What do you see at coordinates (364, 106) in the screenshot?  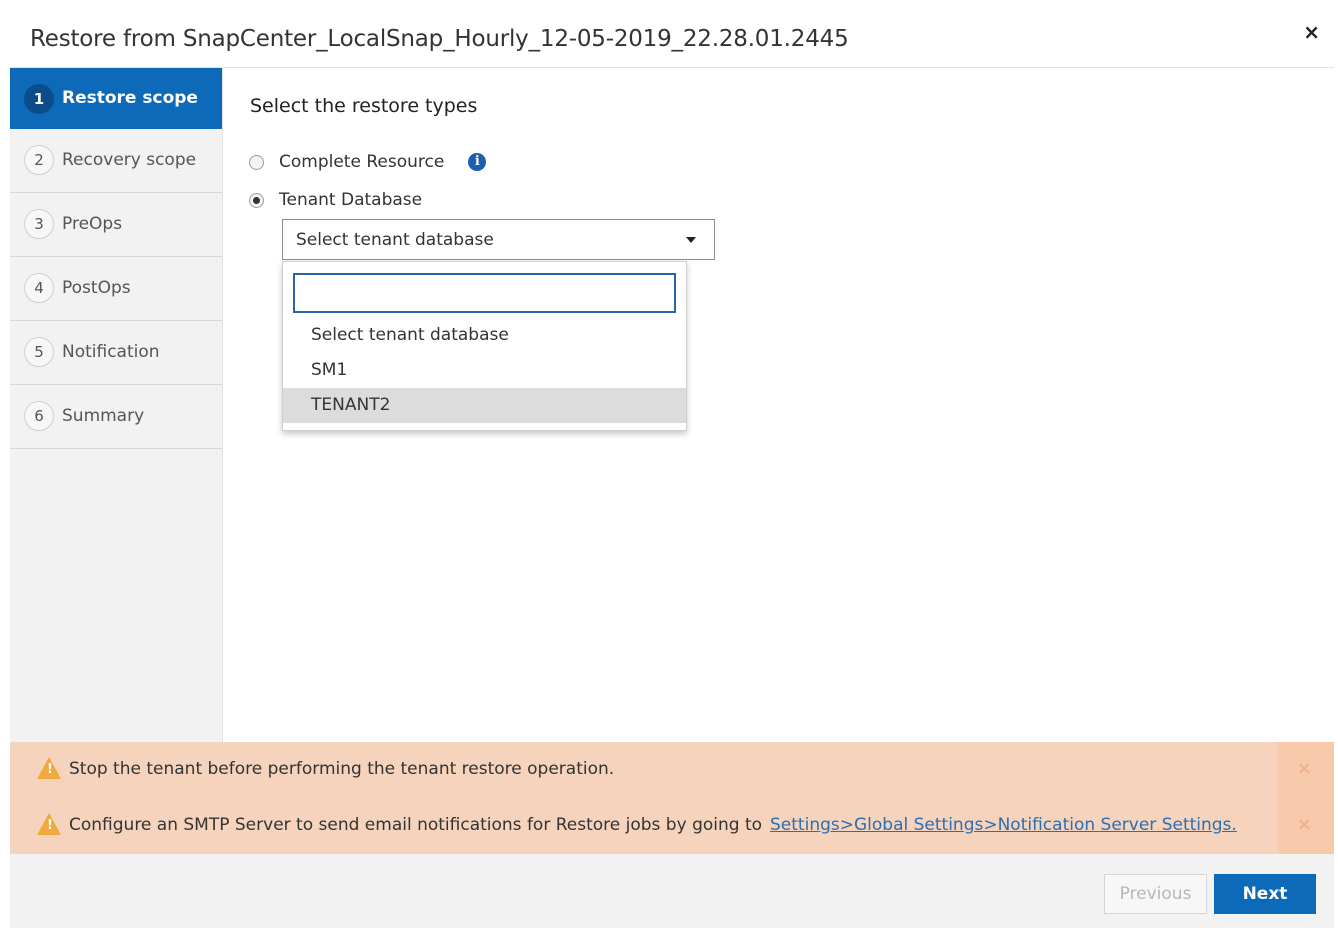 I see `section-title: Select the restore types` at bounding box center [364, 106].